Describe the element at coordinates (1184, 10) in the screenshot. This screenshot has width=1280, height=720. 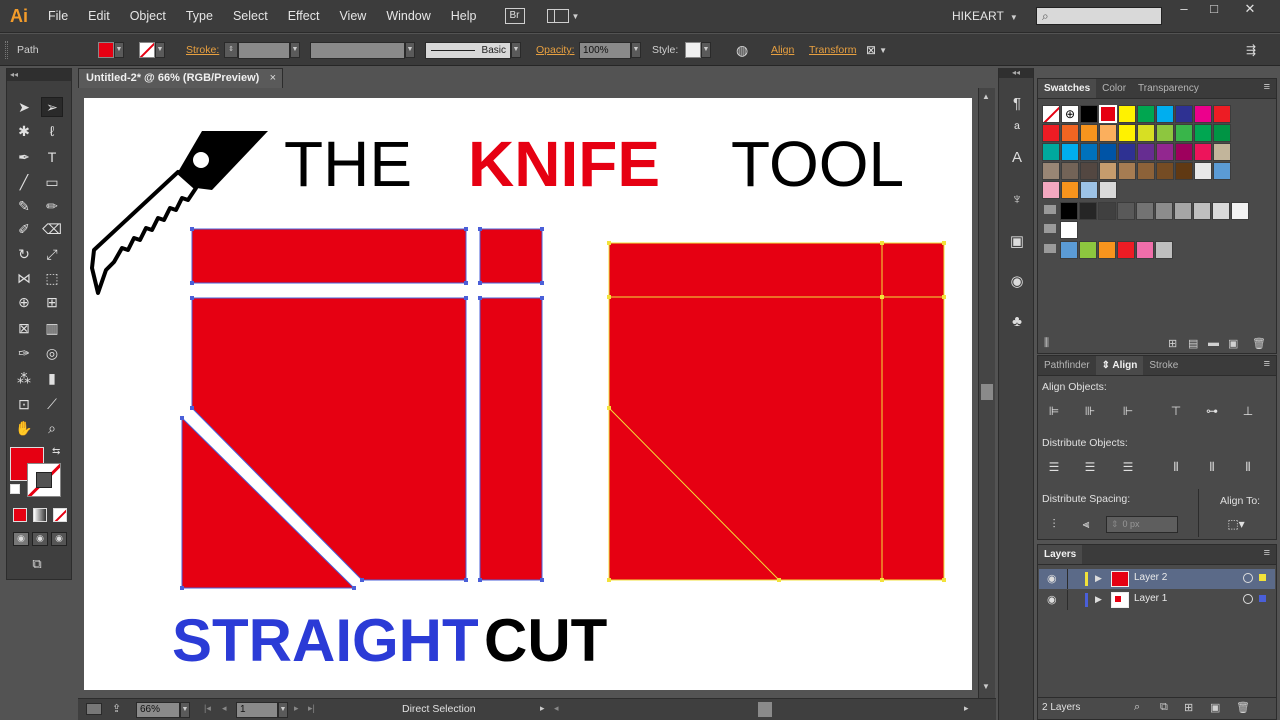
I see `minimize-button: –` at that location.